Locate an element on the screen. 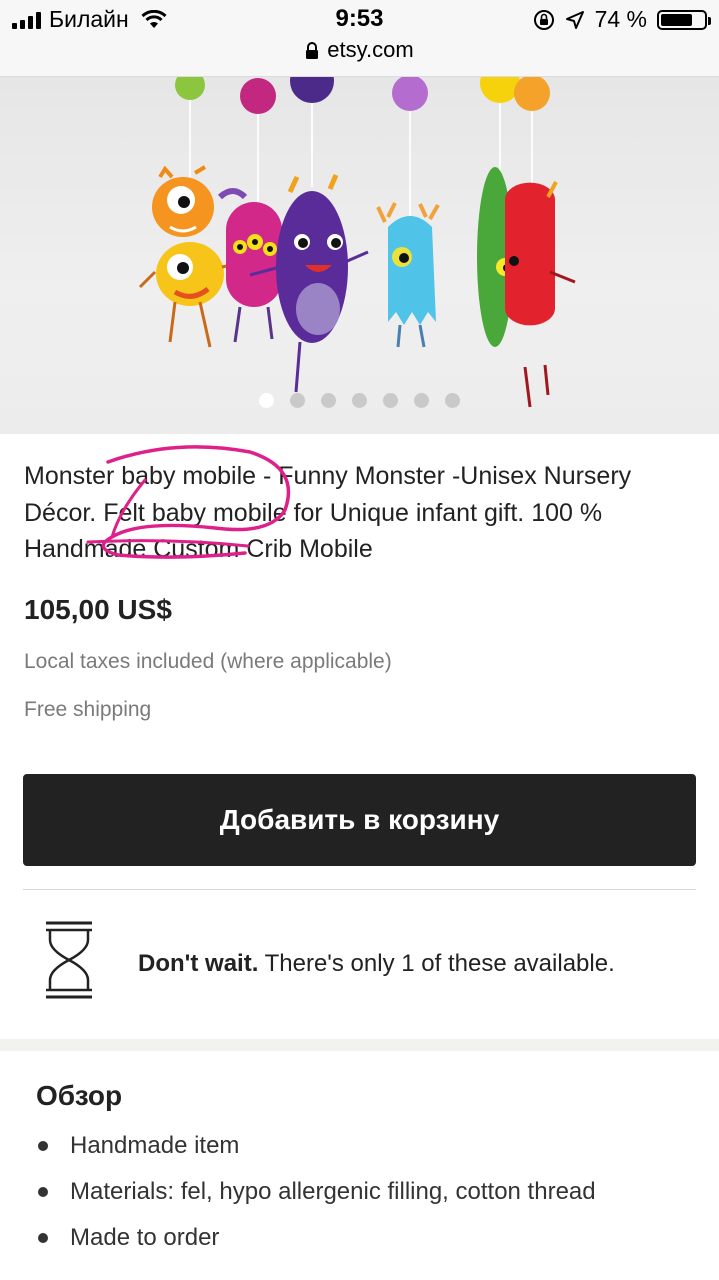 This screenshot has height=1280, width=719. hourglass-icon is located at coordinates (69, 960).